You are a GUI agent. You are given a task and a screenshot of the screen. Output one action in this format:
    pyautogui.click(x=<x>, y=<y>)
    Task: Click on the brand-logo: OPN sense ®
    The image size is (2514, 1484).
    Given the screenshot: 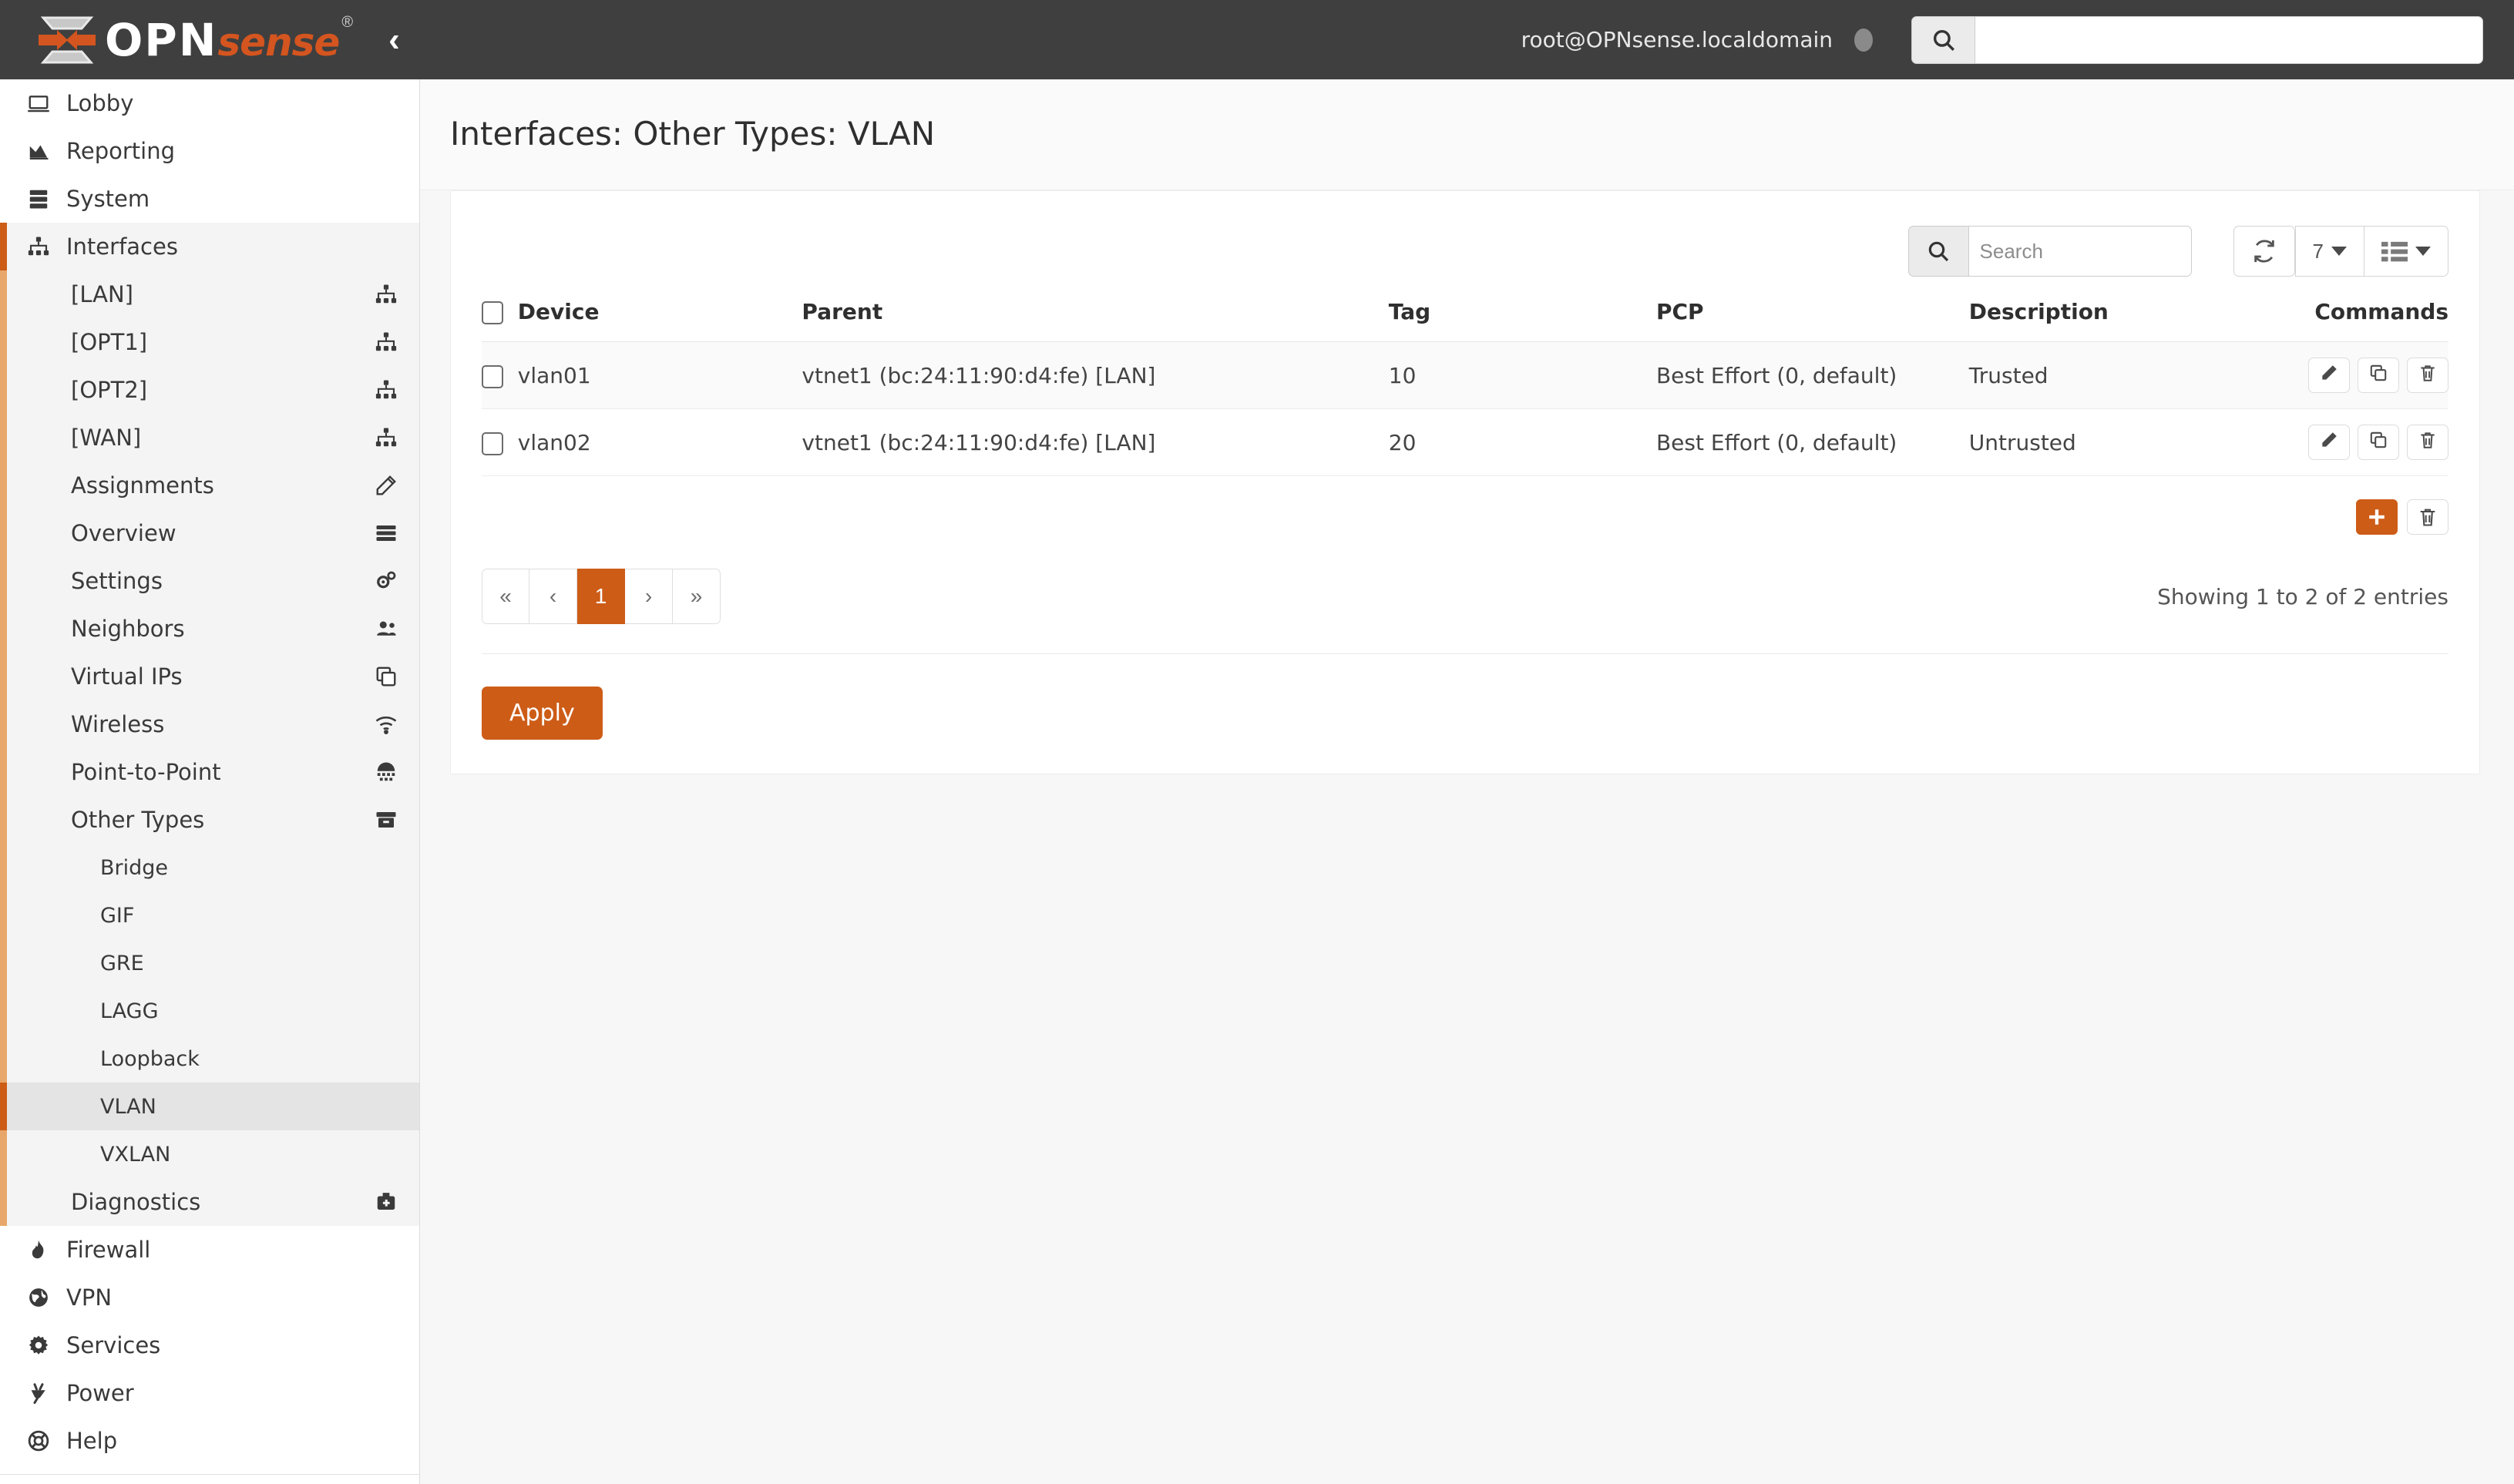 What is the action you would take?
    pyautogui.click(x=195, y=40)
    